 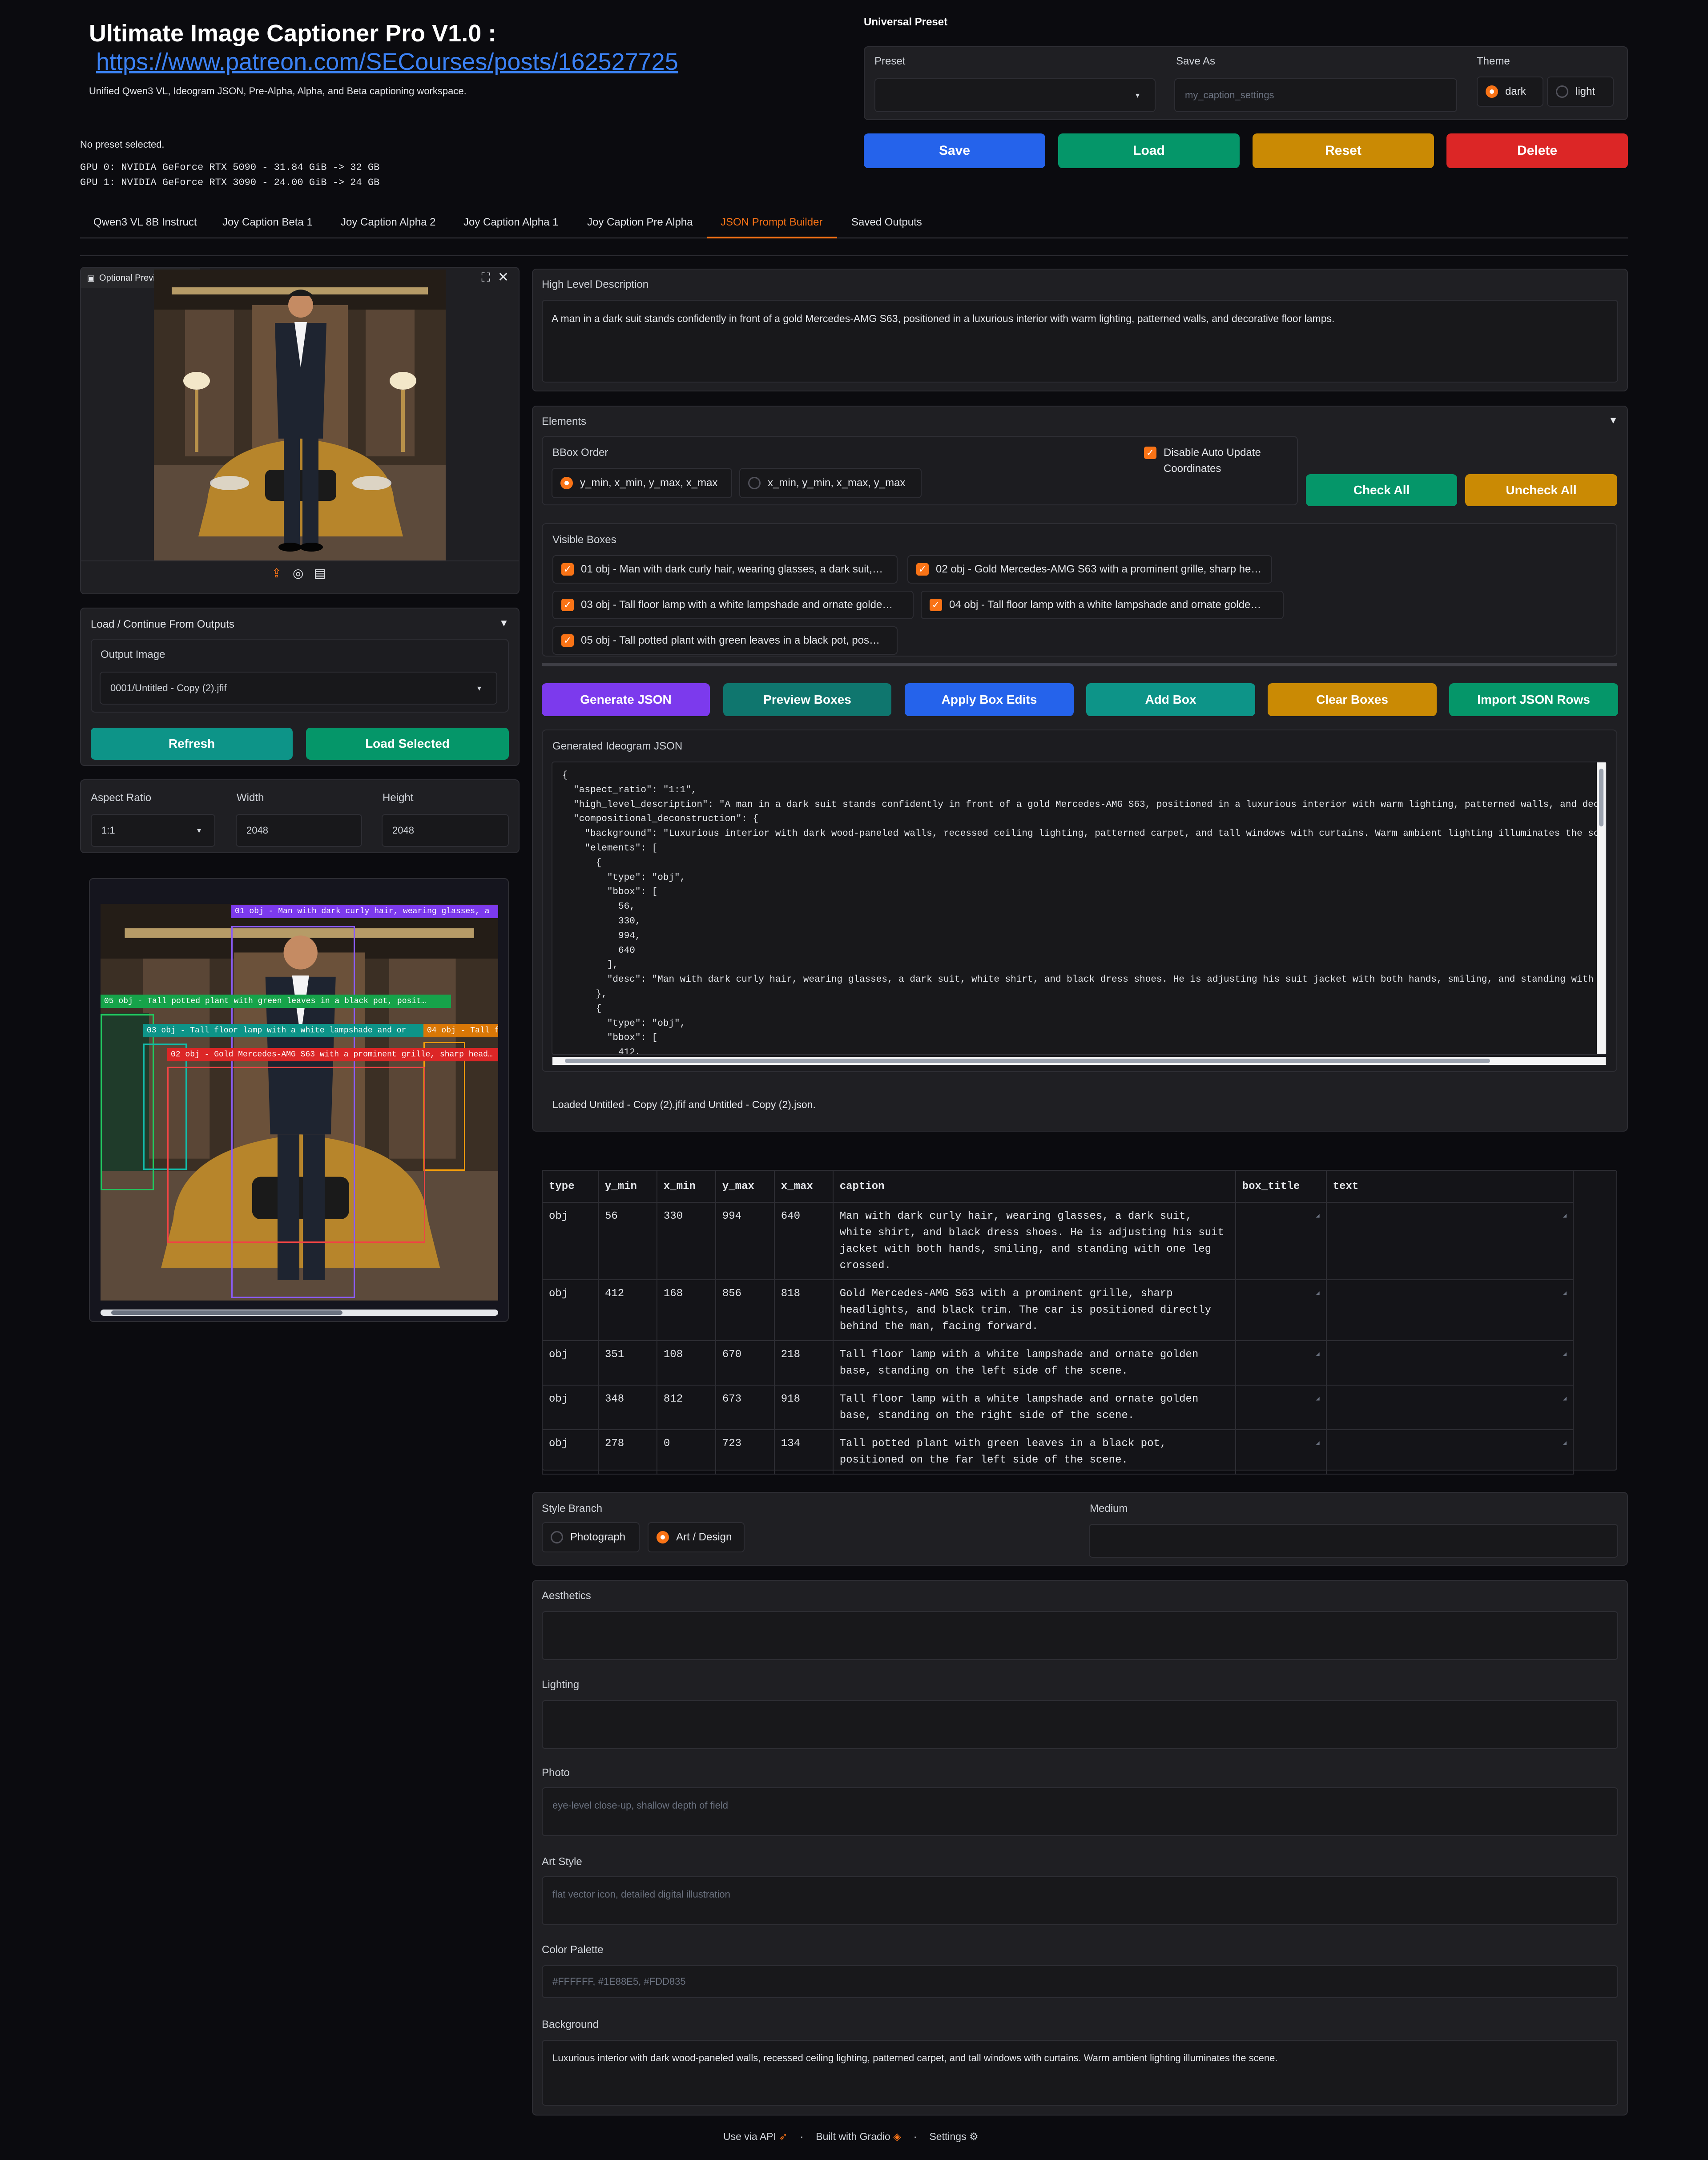 What do you see at coordinates (567, 569) in the screenshot?
I see `checkbox-01: ✓` at bounding box center [567, 569].